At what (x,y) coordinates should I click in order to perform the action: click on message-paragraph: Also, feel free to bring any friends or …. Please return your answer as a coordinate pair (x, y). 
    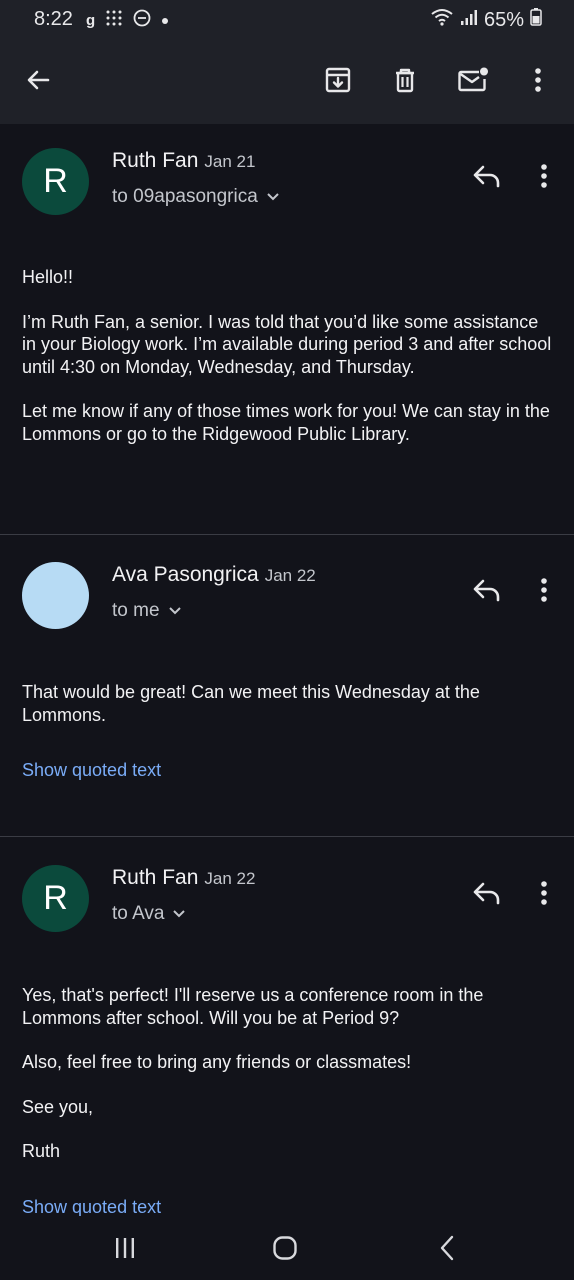
    Looking at the image, I should click on (217, 1062).